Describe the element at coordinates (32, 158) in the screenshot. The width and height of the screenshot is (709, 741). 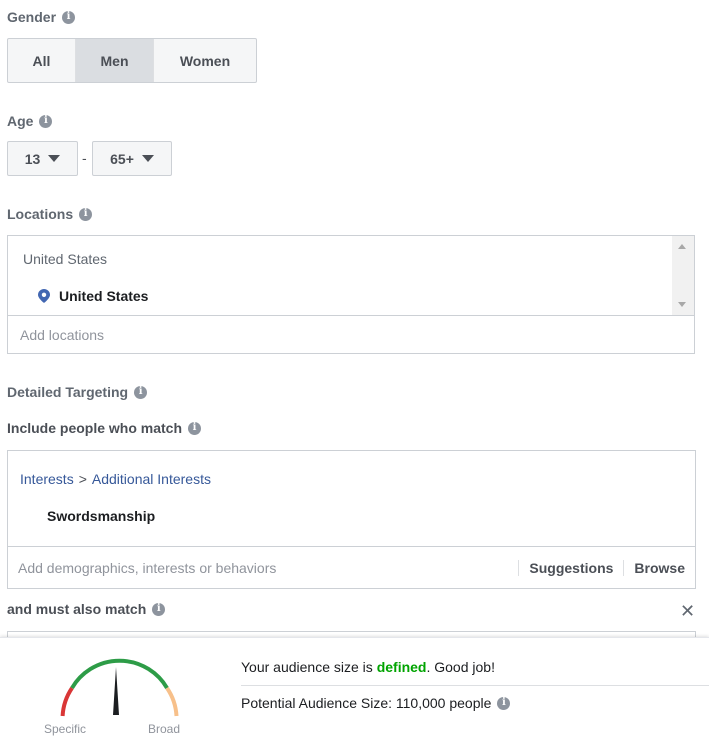
I see `age-min-value: 13` at that location.